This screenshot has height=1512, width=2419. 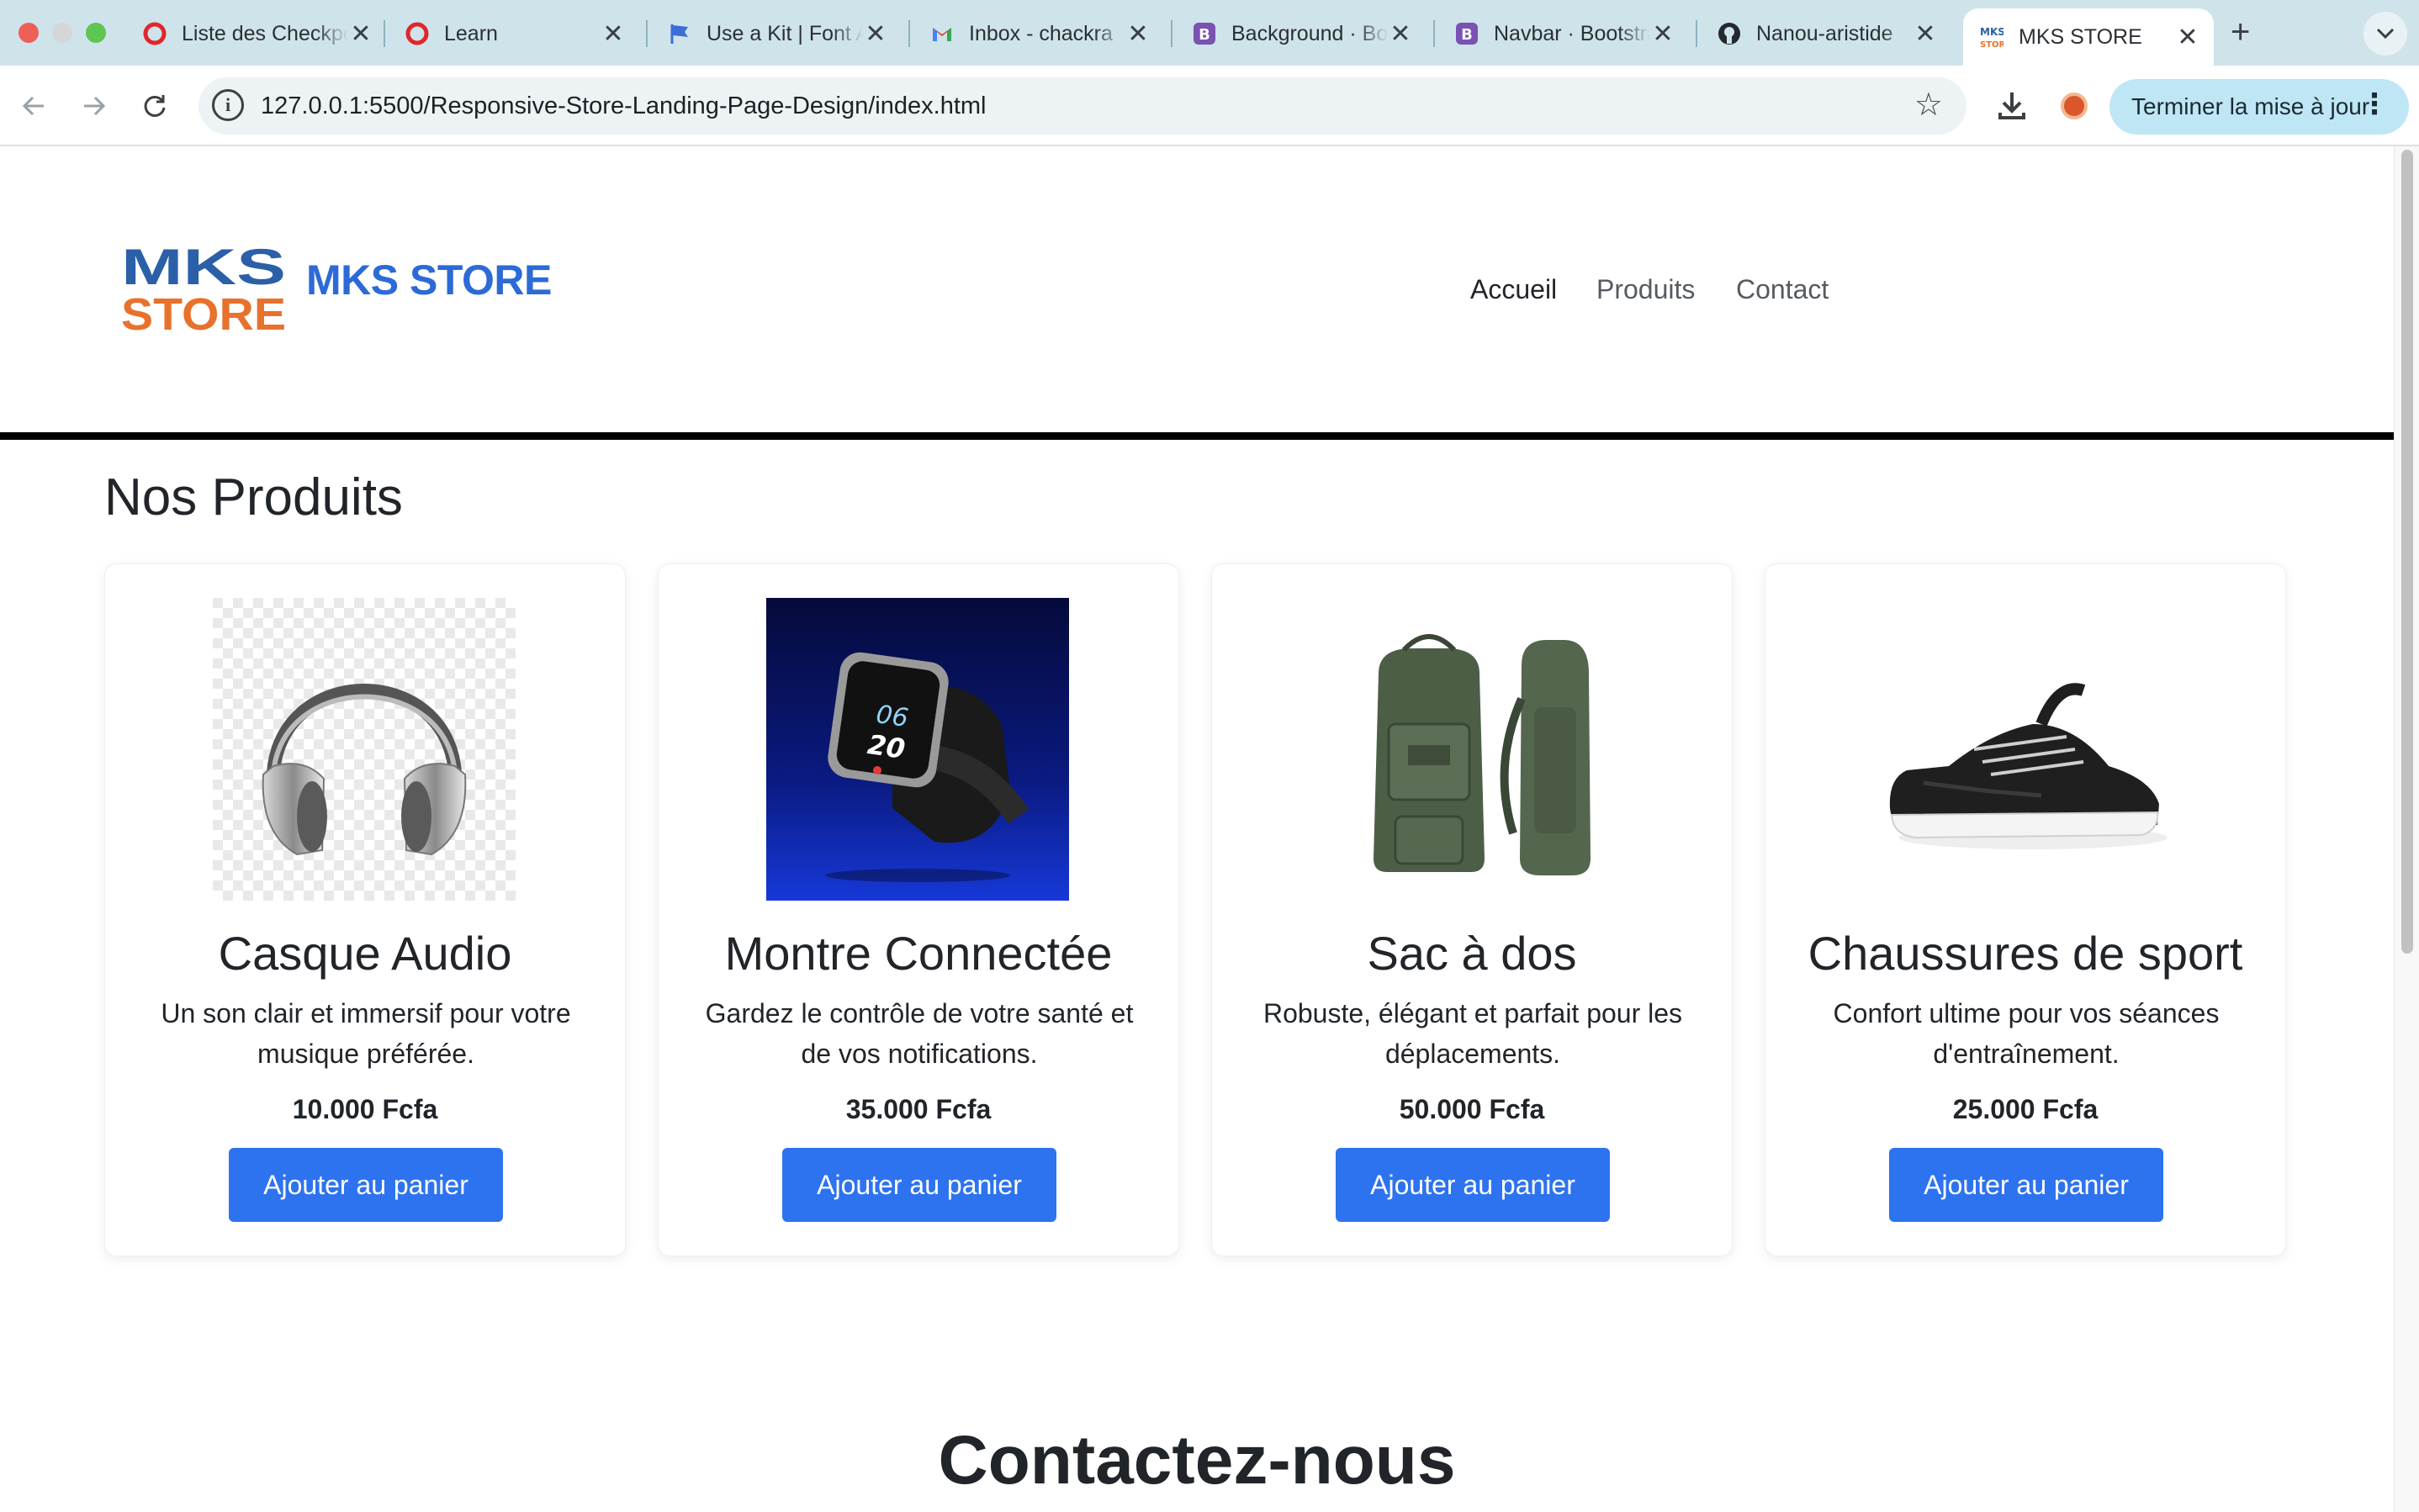 What do you see at coordinates (203, 268) in the screenshot?
I see `logo-line1: MKS` at bounding box center [203, 268].